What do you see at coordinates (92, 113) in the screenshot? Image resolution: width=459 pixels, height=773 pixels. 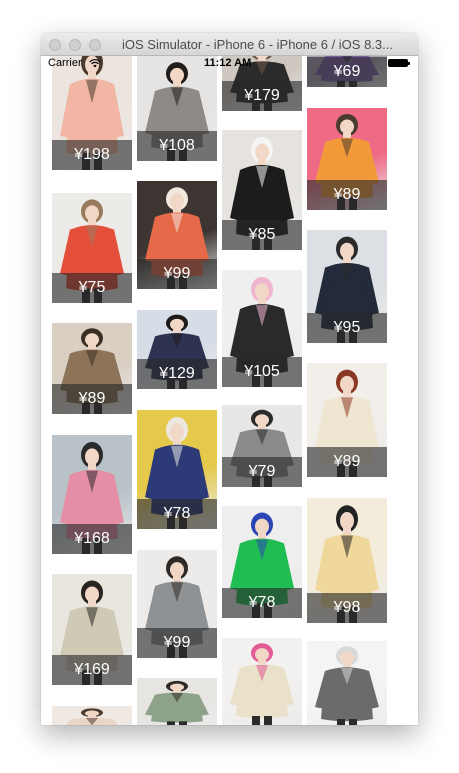 I see `product-card: ¥198` at bounding box center [92, 113].